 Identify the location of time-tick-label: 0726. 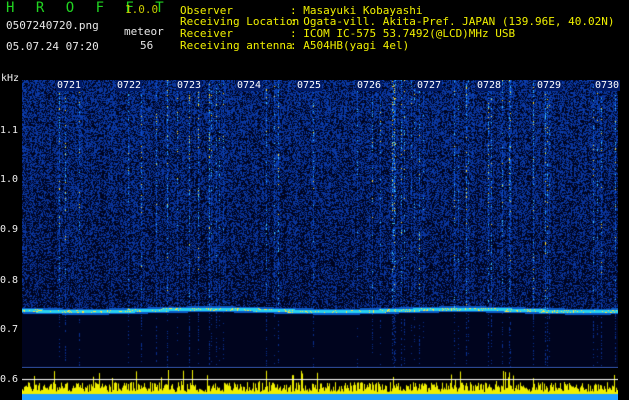
(369, 85).